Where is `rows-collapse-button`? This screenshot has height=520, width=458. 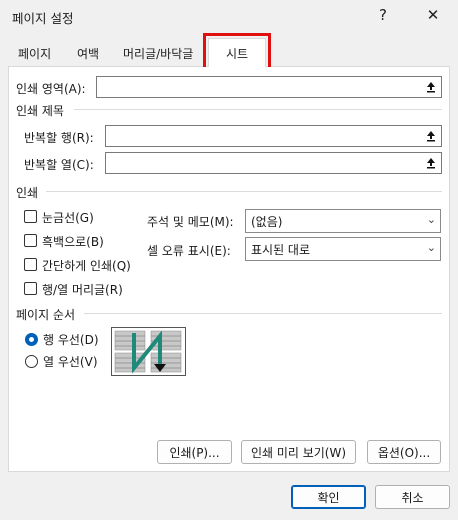
rows-collapse-button is located at coordinates (431, 136).